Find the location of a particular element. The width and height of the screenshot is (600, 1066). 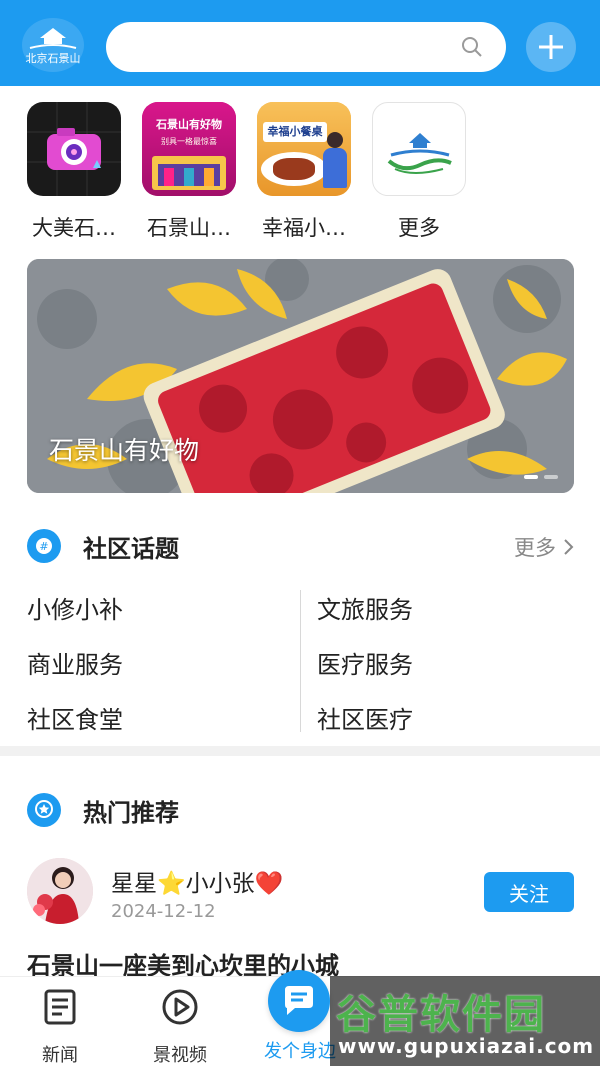

shop-icon-subtitle: 别具一格最惊喜 is located at coordinates (189, 141).